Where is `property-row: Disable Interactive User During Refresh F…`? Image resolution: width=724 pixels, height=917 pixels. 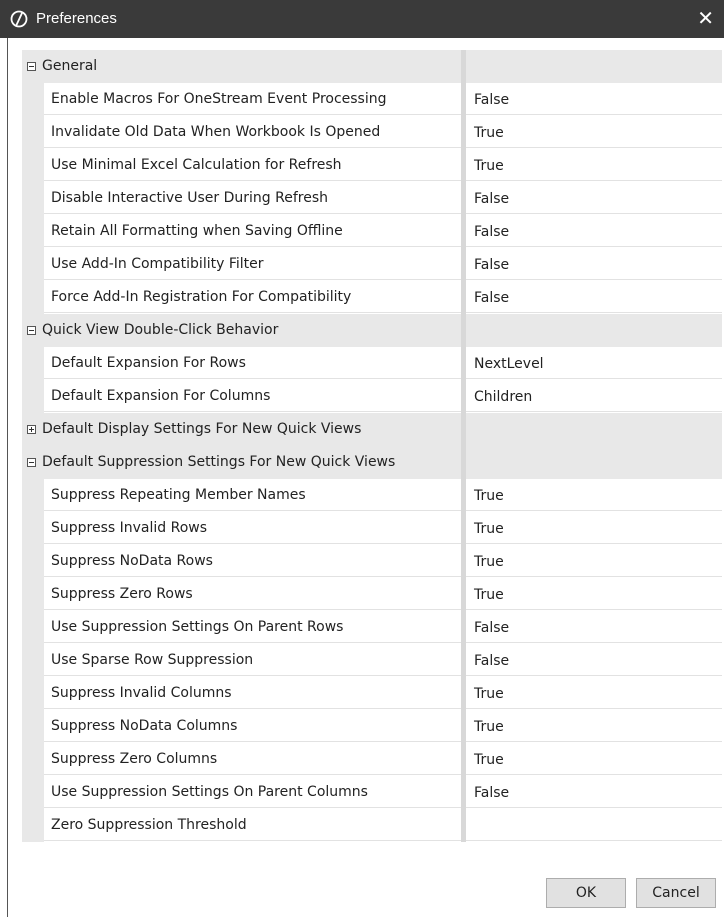
property-row: Disable Interactive User During Refresh F… is located at coordinates (372, 198).